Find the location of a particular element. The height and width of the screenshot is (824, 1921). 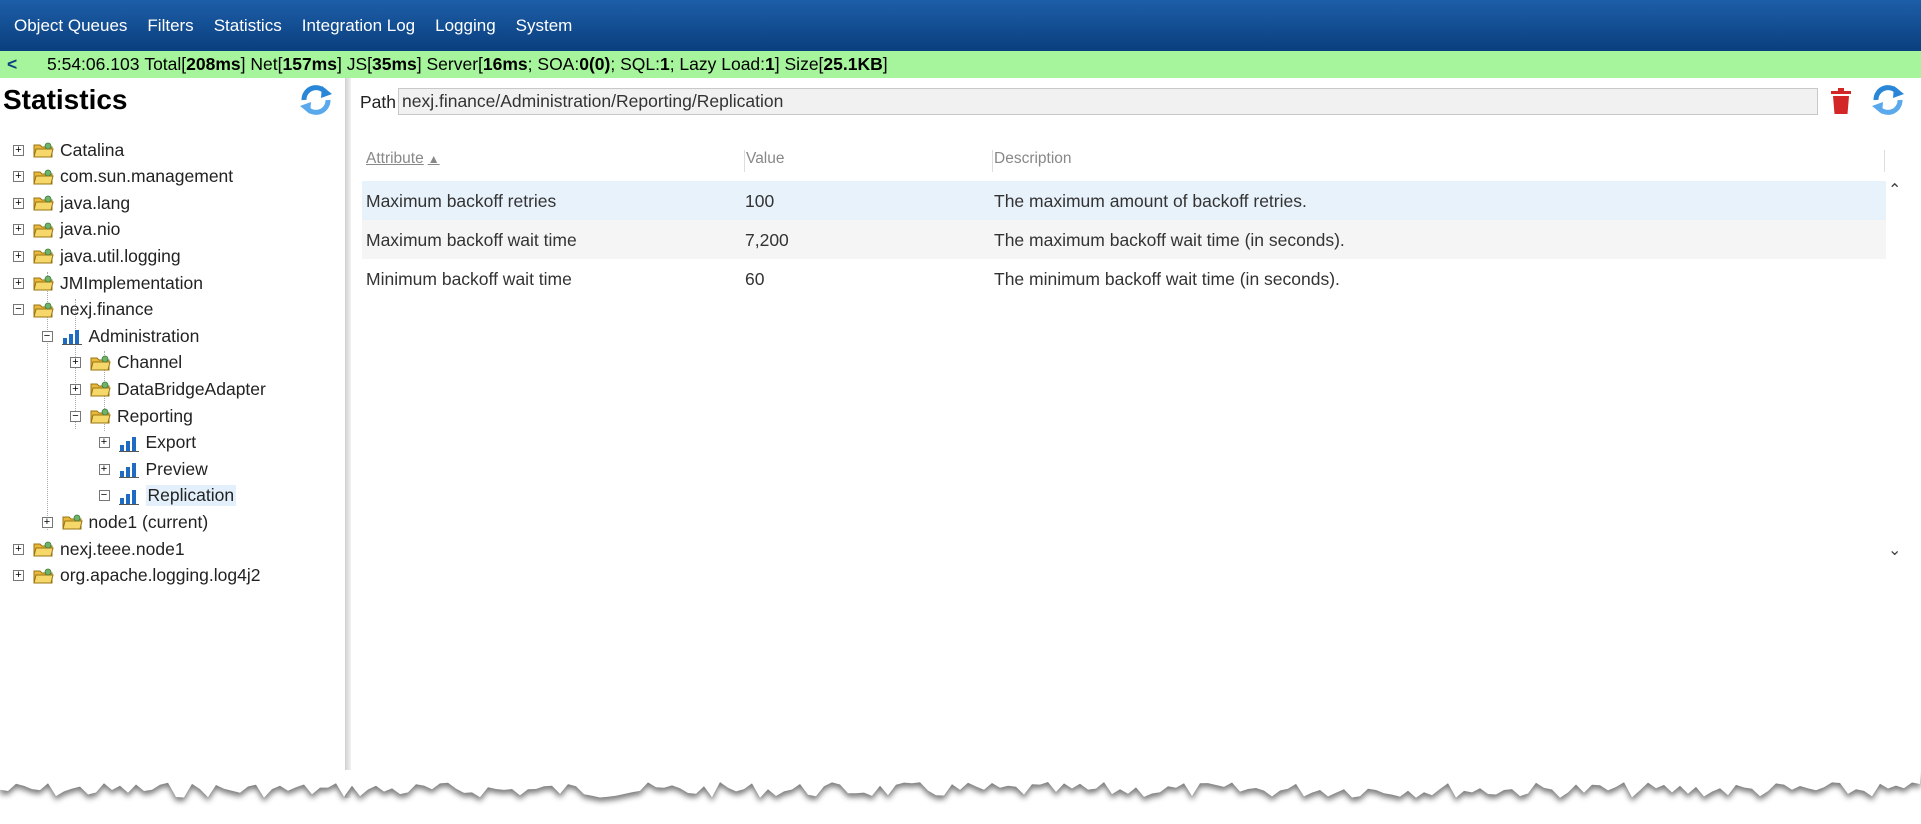

trash-icon is located at coordinates (1841, 101).